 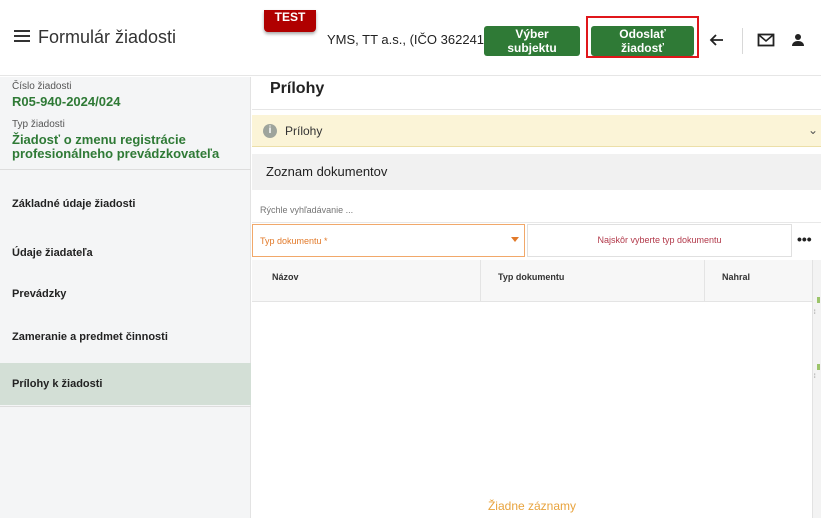 What do you see at coordinates (813, 130) in the screenshot?
I see `chevron-down-icon: ⌄` at bounding box center [813, 130].